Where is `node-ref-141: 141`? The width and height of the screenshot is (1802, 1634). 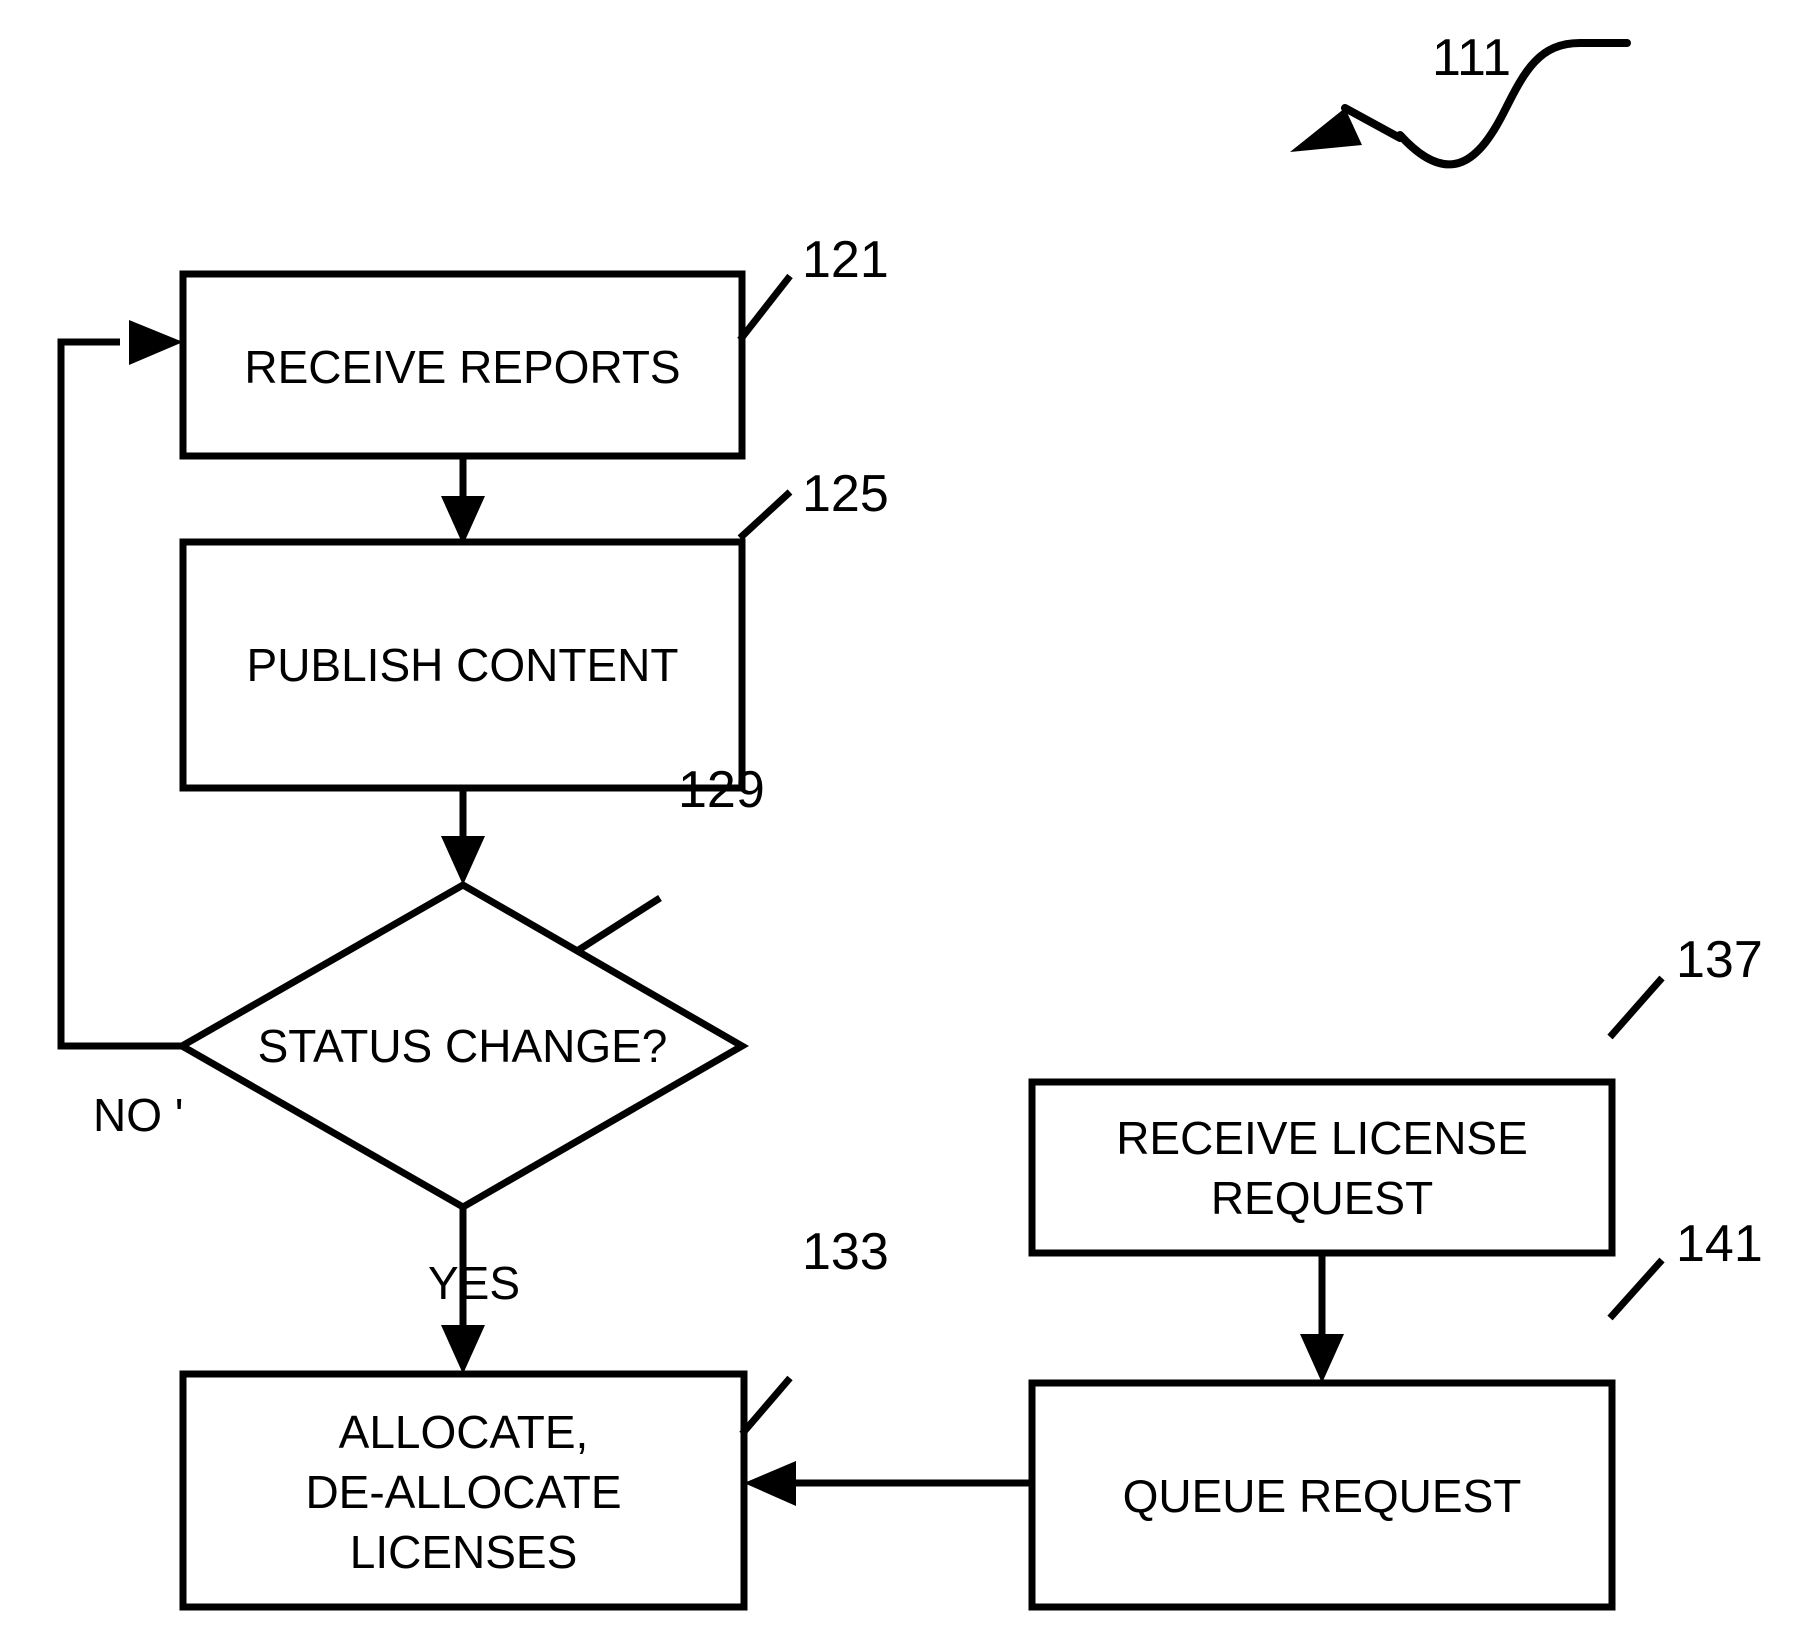 node-ref-141: 141 is located at coordinates (1719, 1244).